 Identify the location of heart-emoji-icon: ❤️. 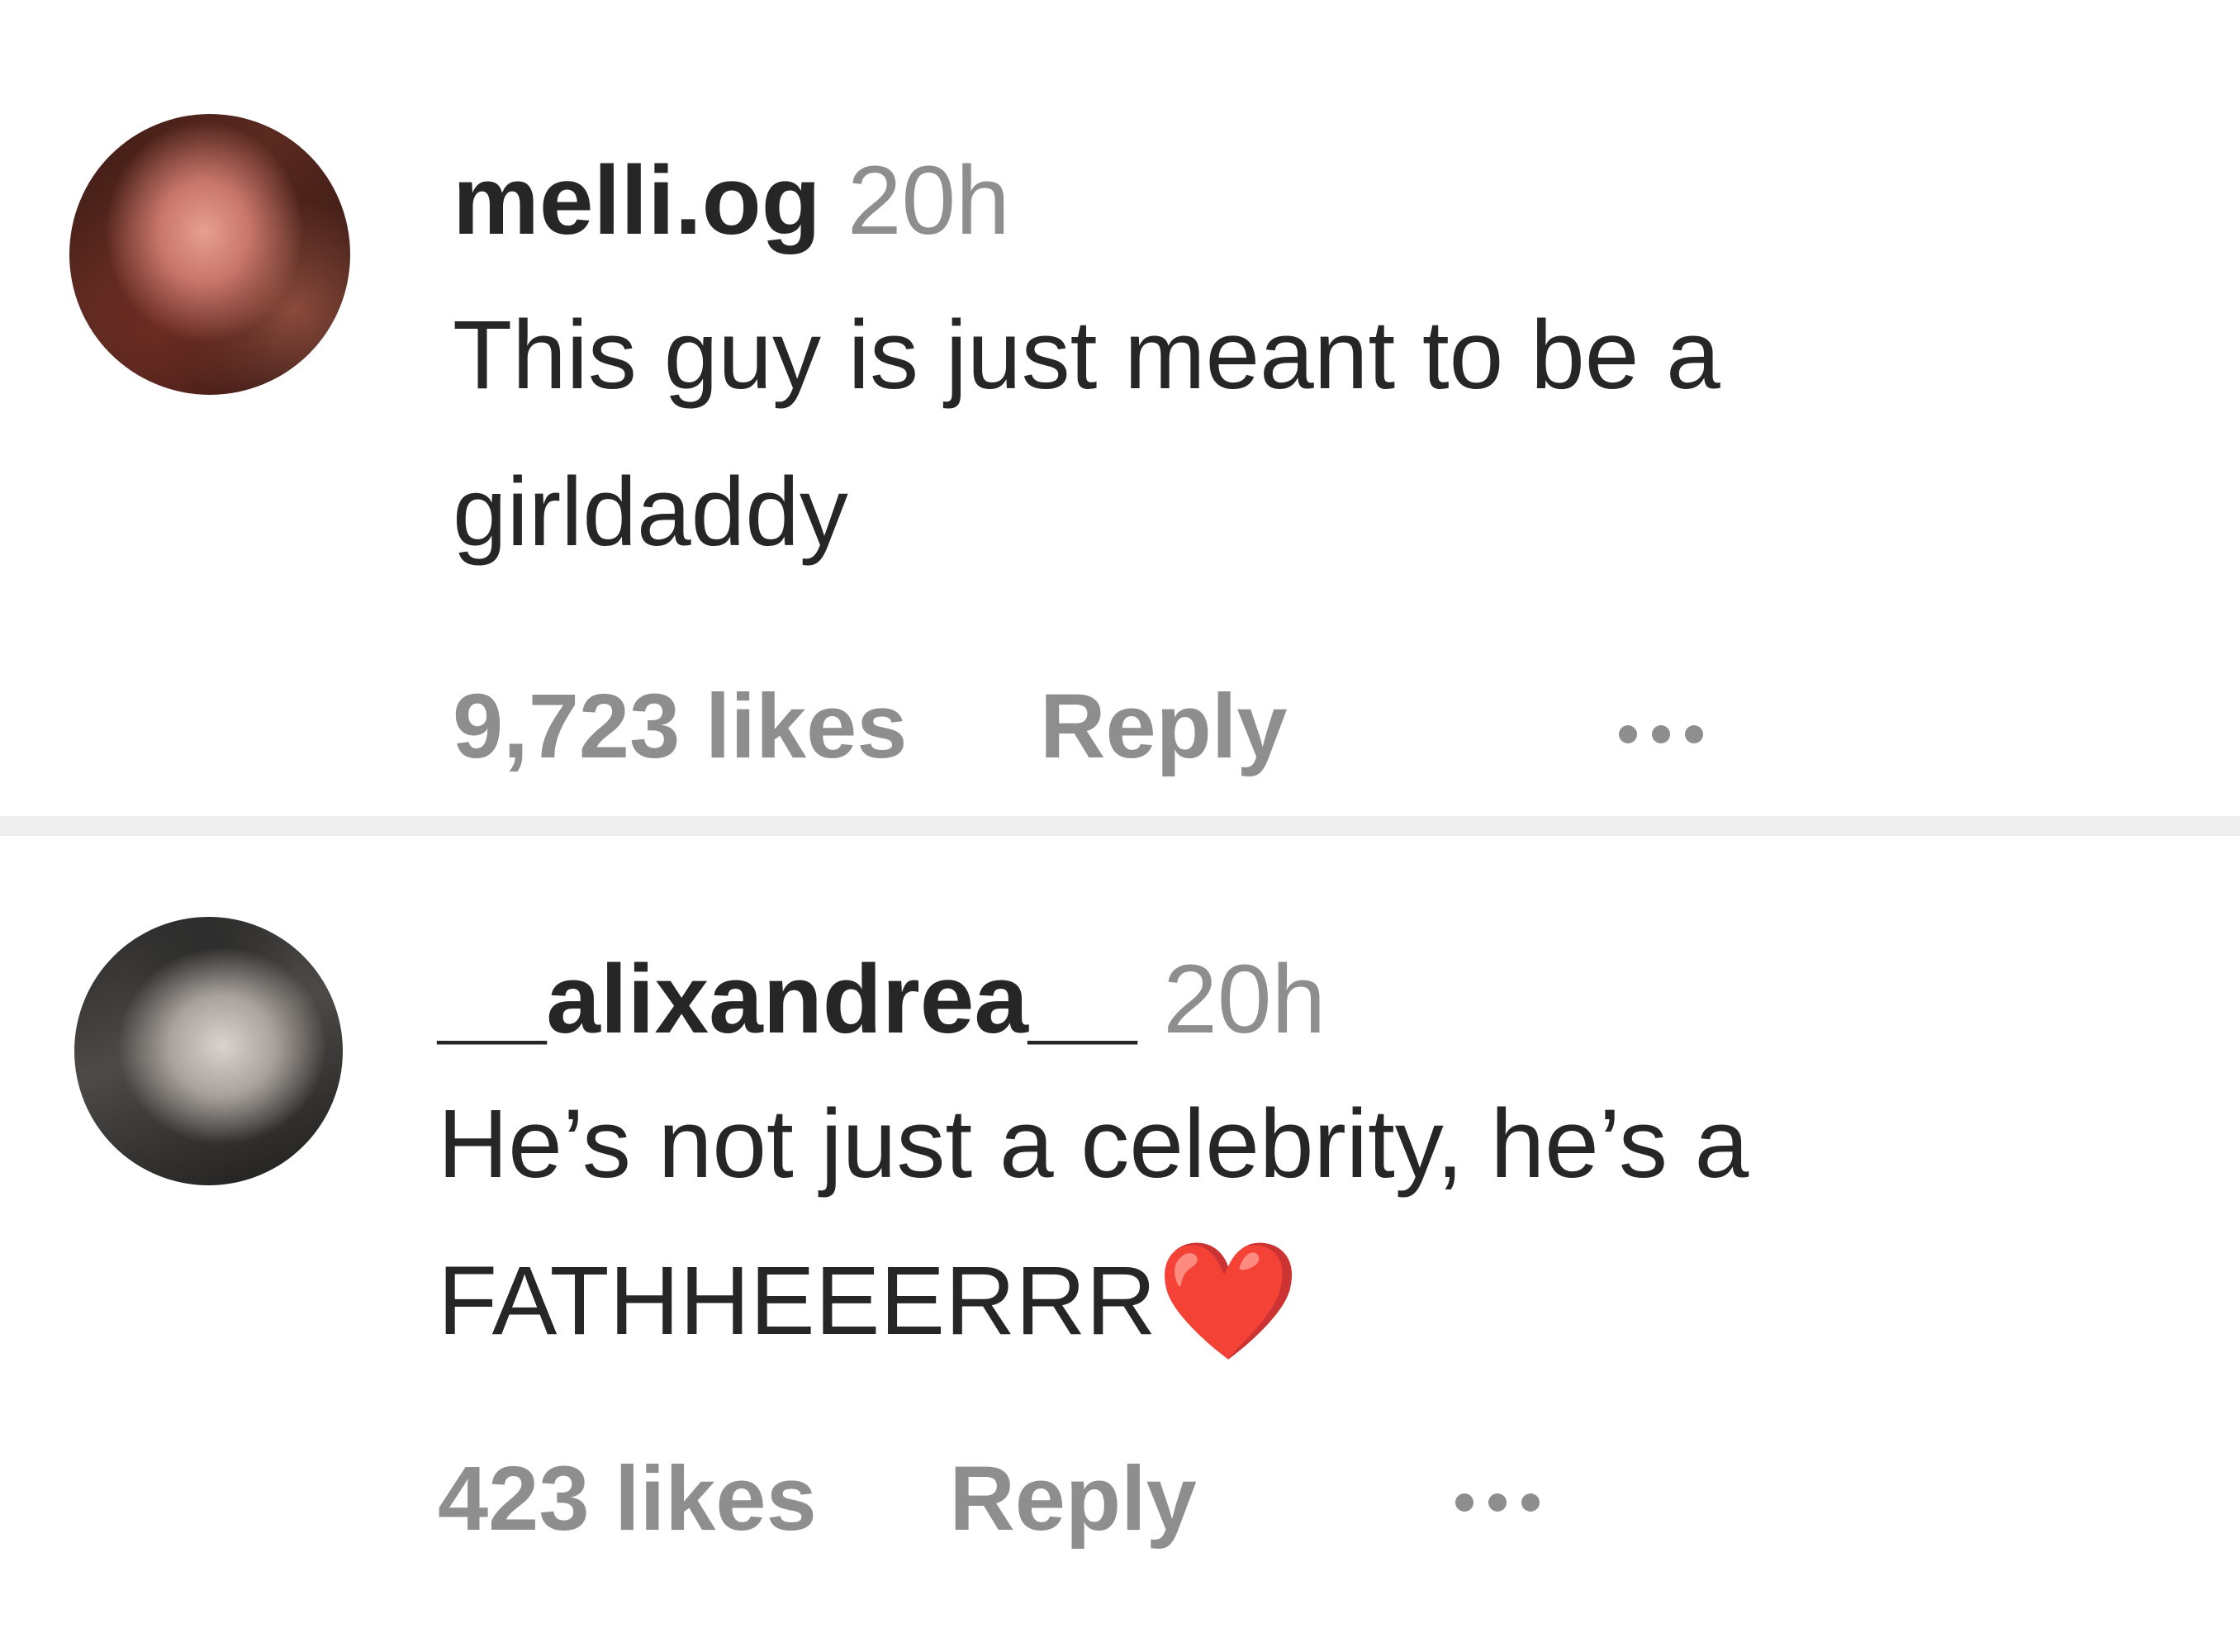
(1228, 1300).